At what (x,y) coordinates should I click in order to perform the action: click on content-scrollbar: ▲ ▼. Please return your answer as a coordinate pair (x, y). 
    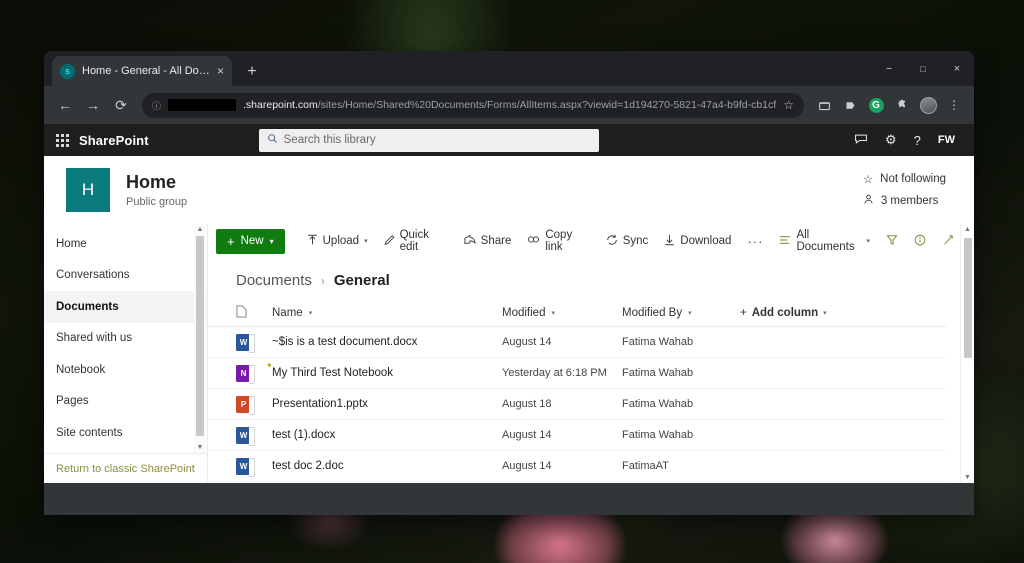
    Looking at the image, I should click on (967, 353).